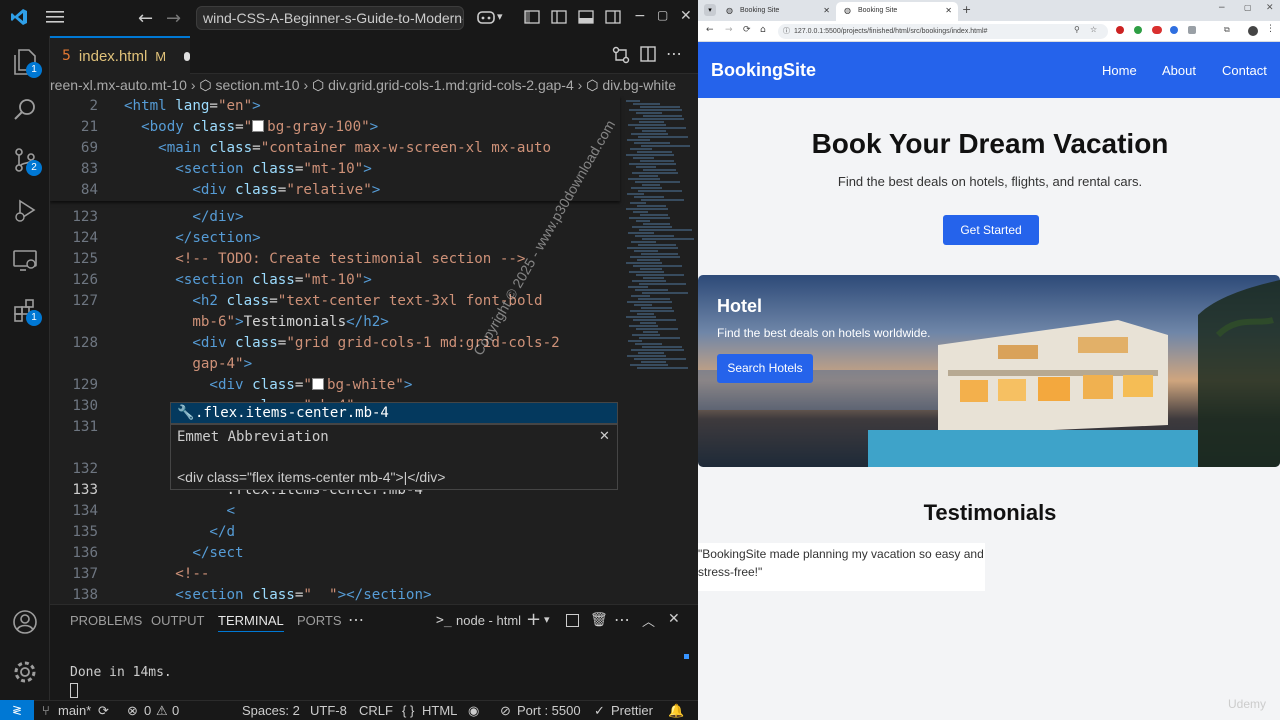  I want to click on tab-list-icon: ▾, so click(710, 10).